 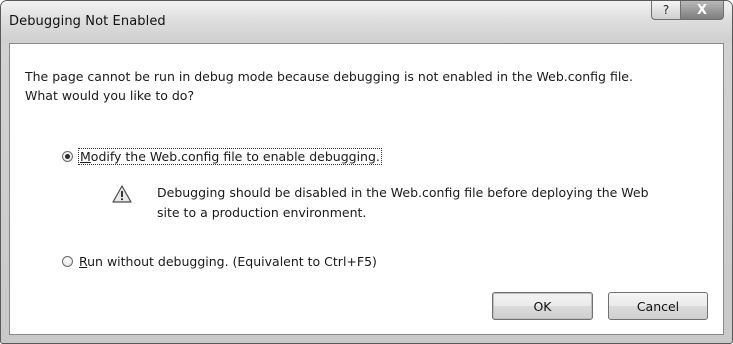 I want to click on close-button: X, so click(x=702, y=10).